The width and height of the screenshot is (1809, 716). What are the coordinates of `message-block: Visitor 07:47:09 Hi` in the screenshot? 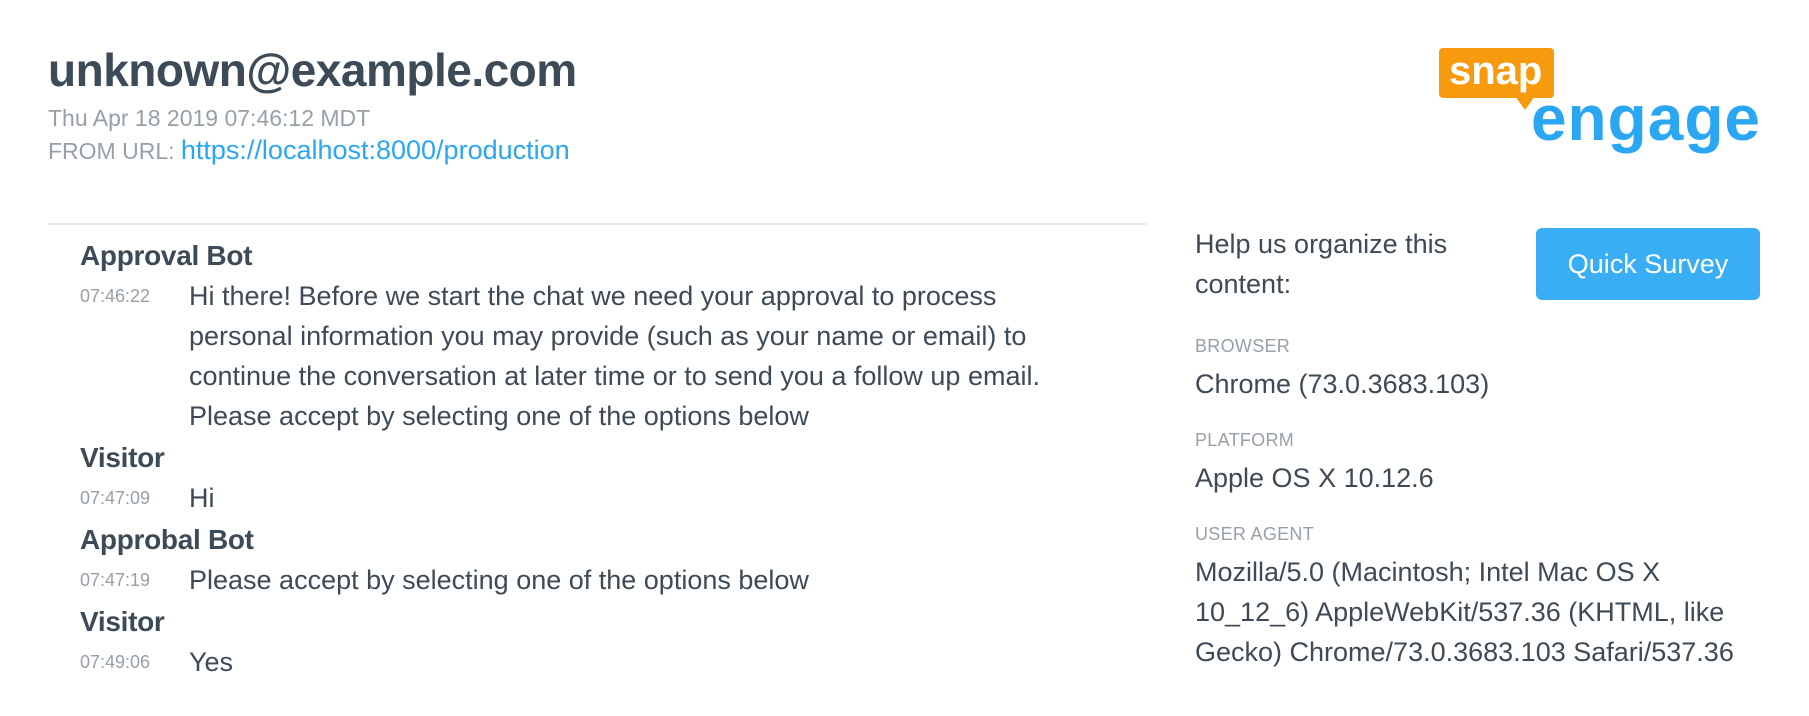 It's located at (590, 478).